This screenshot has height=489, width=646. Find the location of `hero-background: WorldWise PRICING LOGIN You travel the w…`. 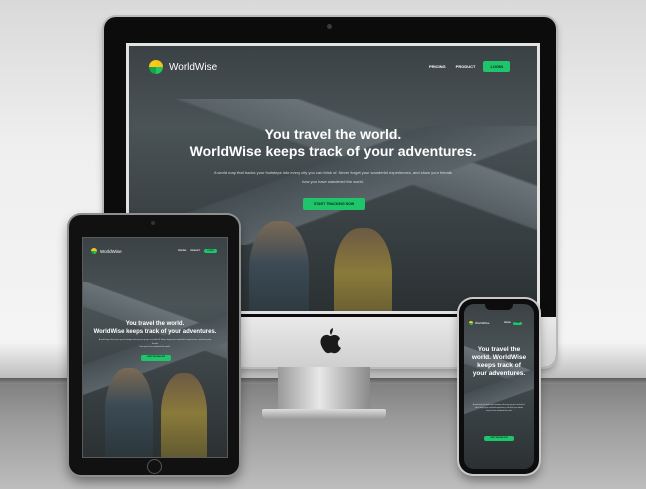

hero-background: WorldWise PRICING LOGIN You travel the w… is located at coordinates (499, 386).